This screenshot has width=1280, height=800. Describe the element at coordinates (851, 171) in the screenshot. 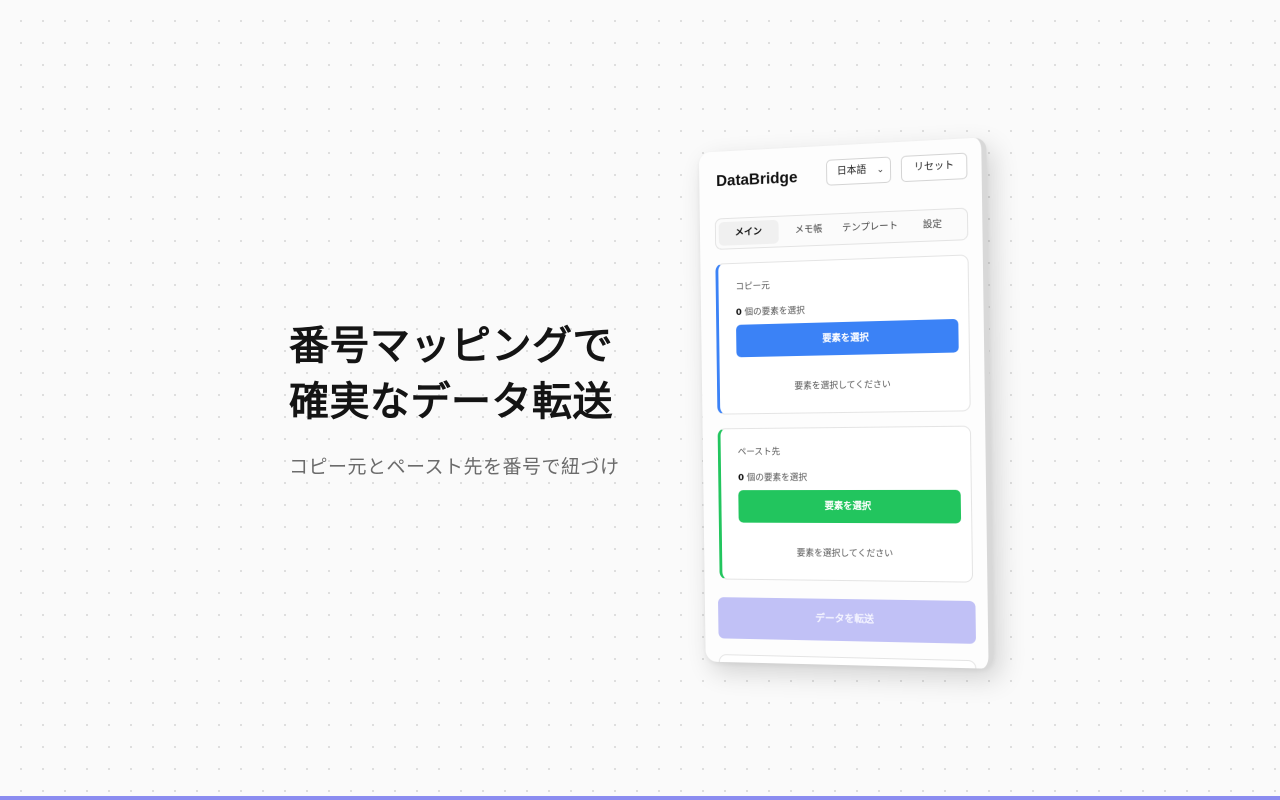

I see `language-select-value: 日本語` at that location.